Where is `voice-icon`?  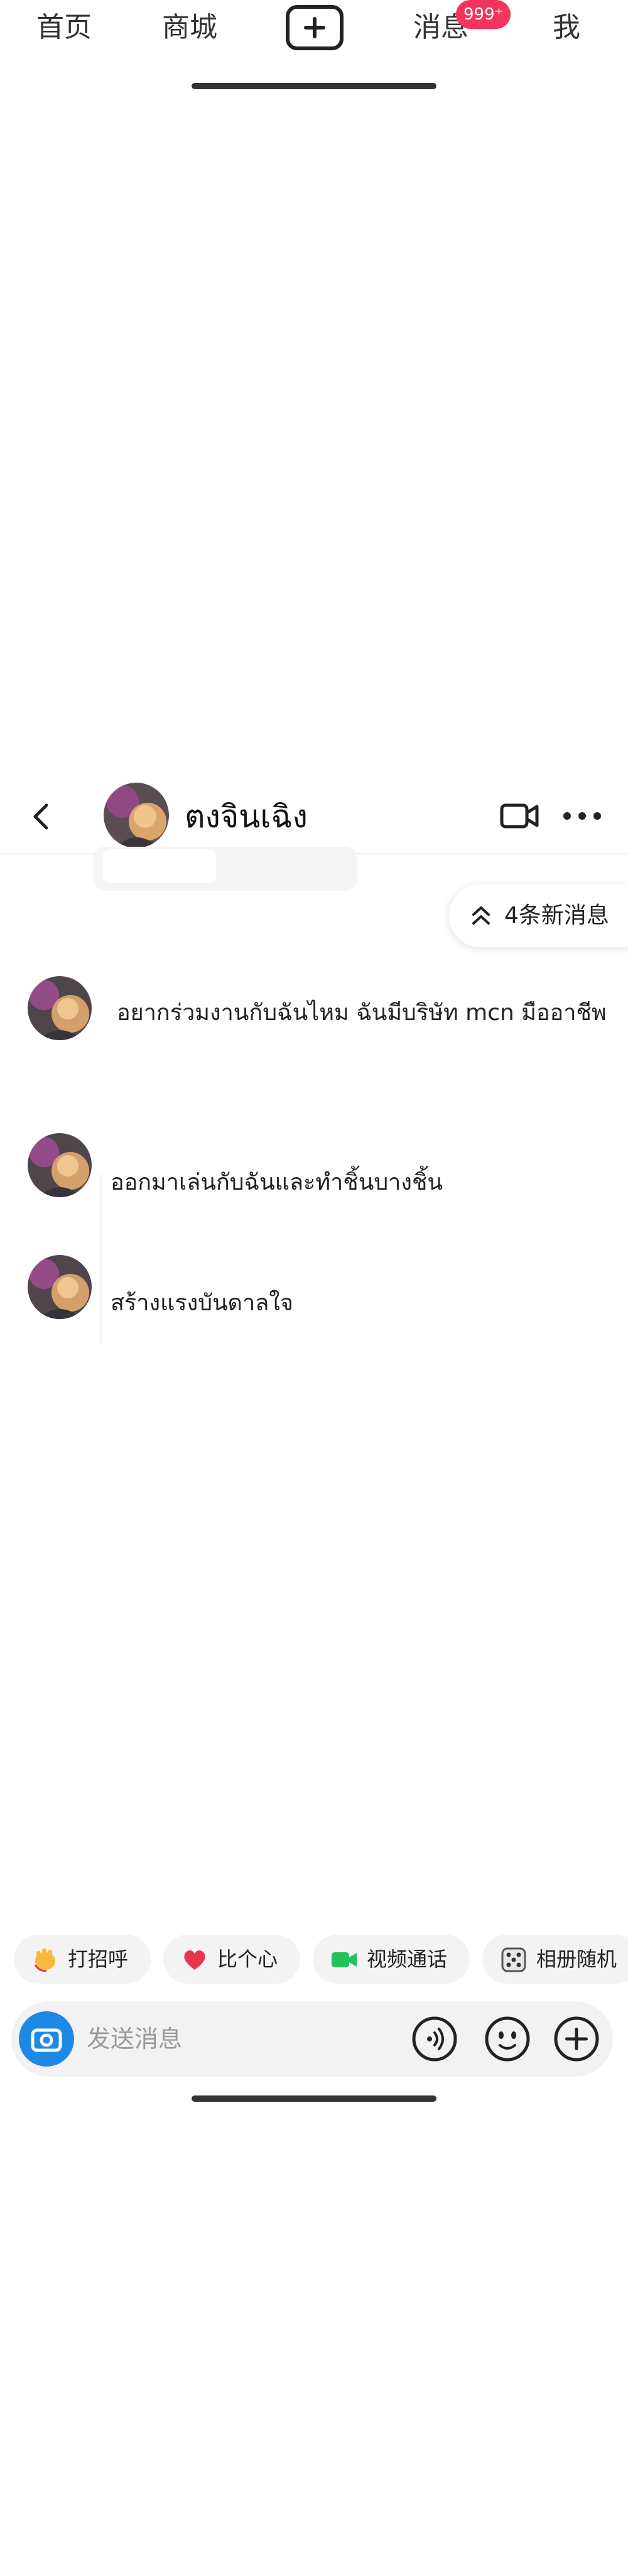 voice-icon is located at coordinates (435, 2039).